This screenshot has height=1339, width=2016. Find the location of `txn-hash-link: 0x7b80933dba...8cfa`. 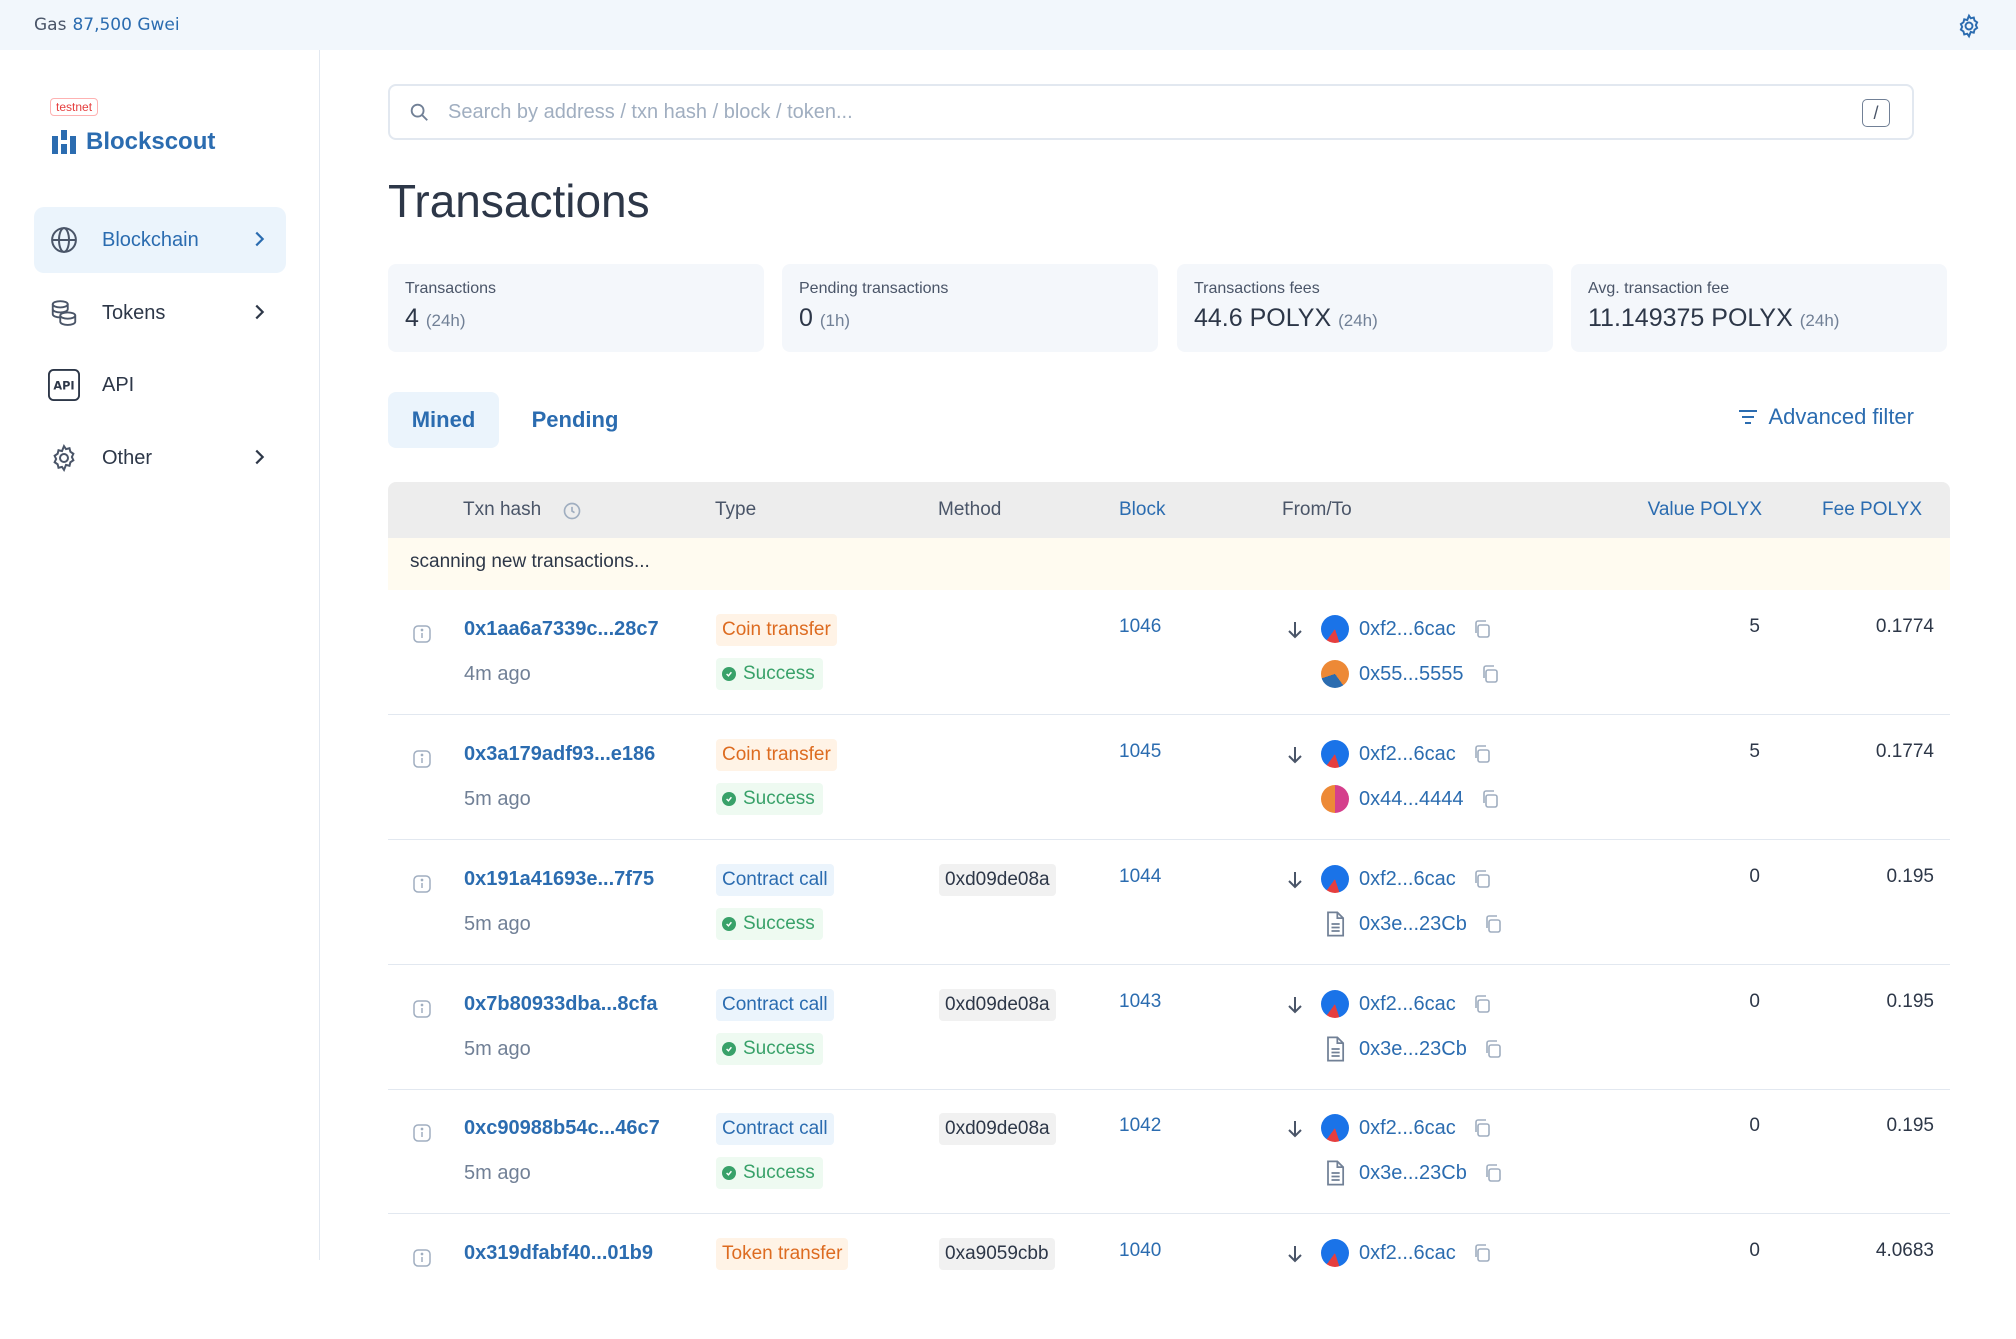

txn-hash-link: 0x7b80933dba...8cfa is located at coordinates (560, 1004).